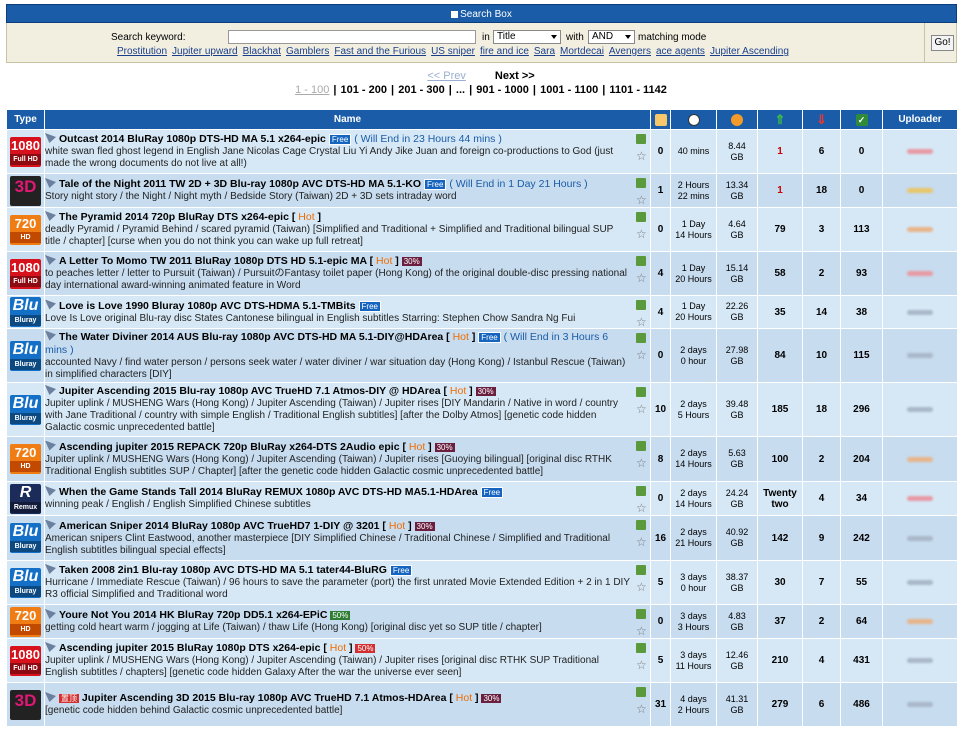 The width and height of the screenshot is (962, 746). Describe the element at coordinates (262, 51) in the screenshot. I see `search-tag-link: Blackhat` at that location.